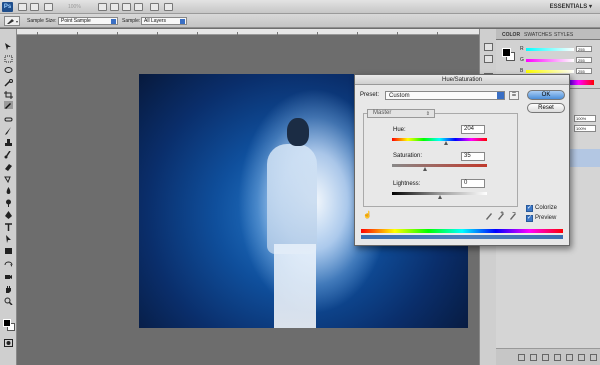  Describe the element at coordinates (473, 129) in the screenshot. I see `hue-input: 204` at that location.